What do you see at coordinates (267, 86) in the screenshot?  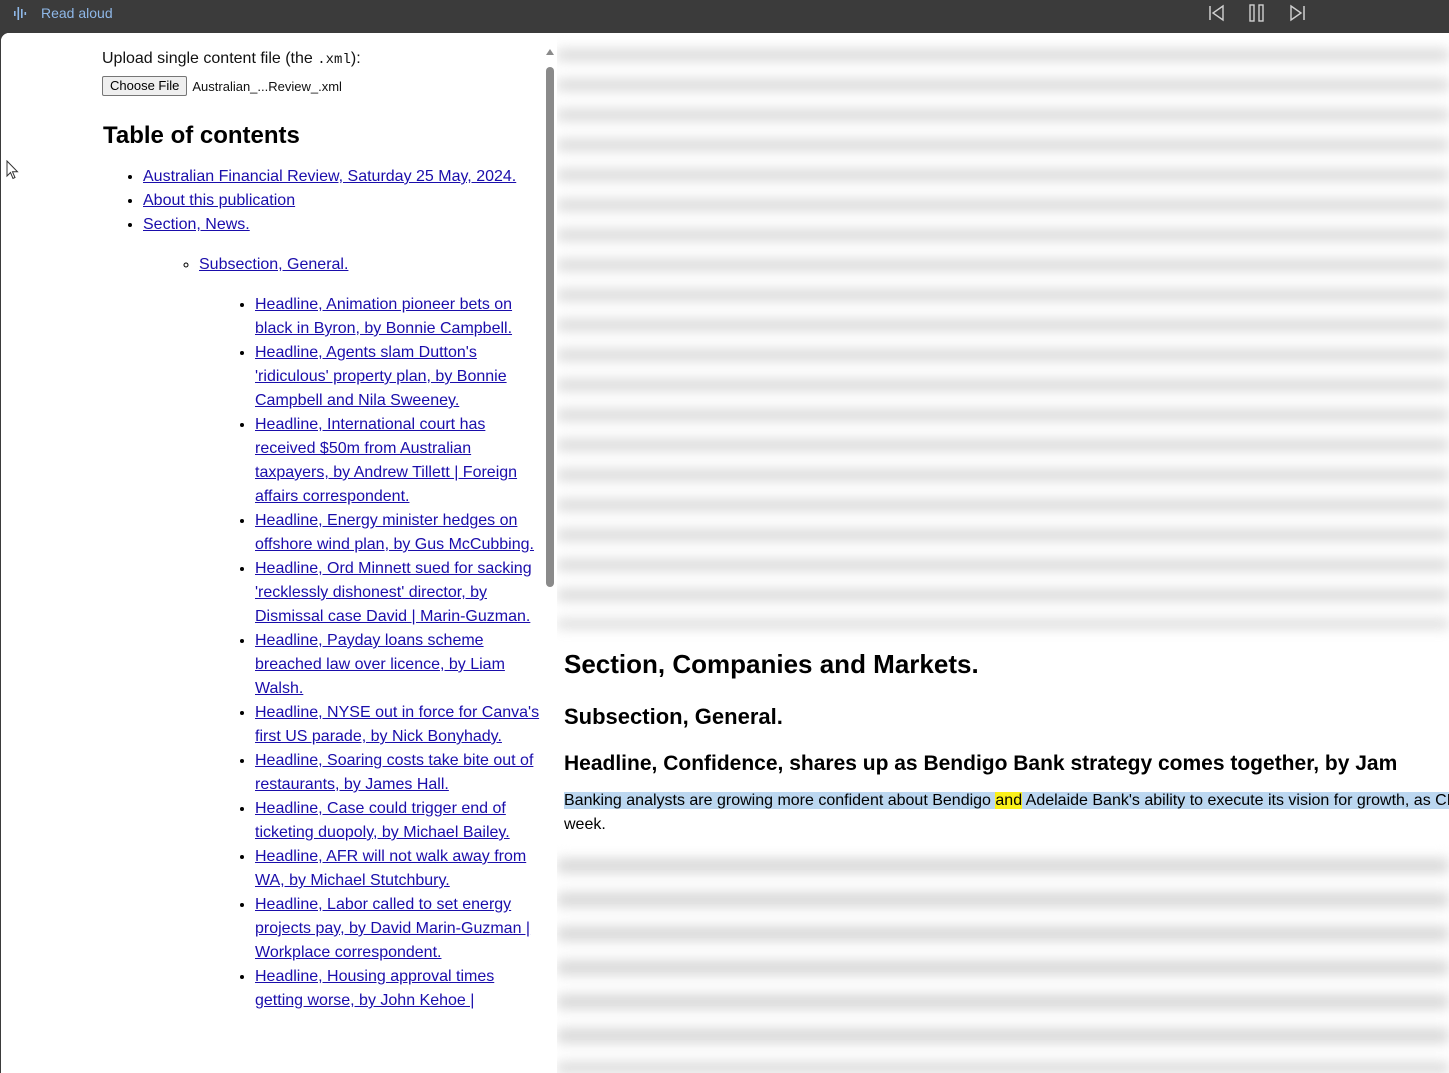 I see `selected-file-name: Australian_...Review_.xml` at bounding box center [267, 86].